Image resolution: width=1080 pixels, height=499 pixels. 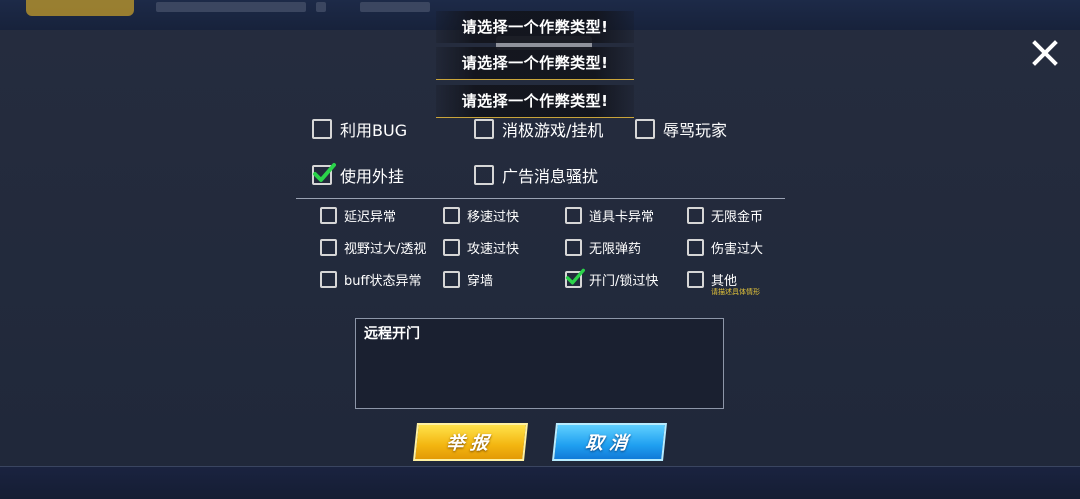 I want to click on checkbox-noclip: 穿墙, so click(x=468, y=279).